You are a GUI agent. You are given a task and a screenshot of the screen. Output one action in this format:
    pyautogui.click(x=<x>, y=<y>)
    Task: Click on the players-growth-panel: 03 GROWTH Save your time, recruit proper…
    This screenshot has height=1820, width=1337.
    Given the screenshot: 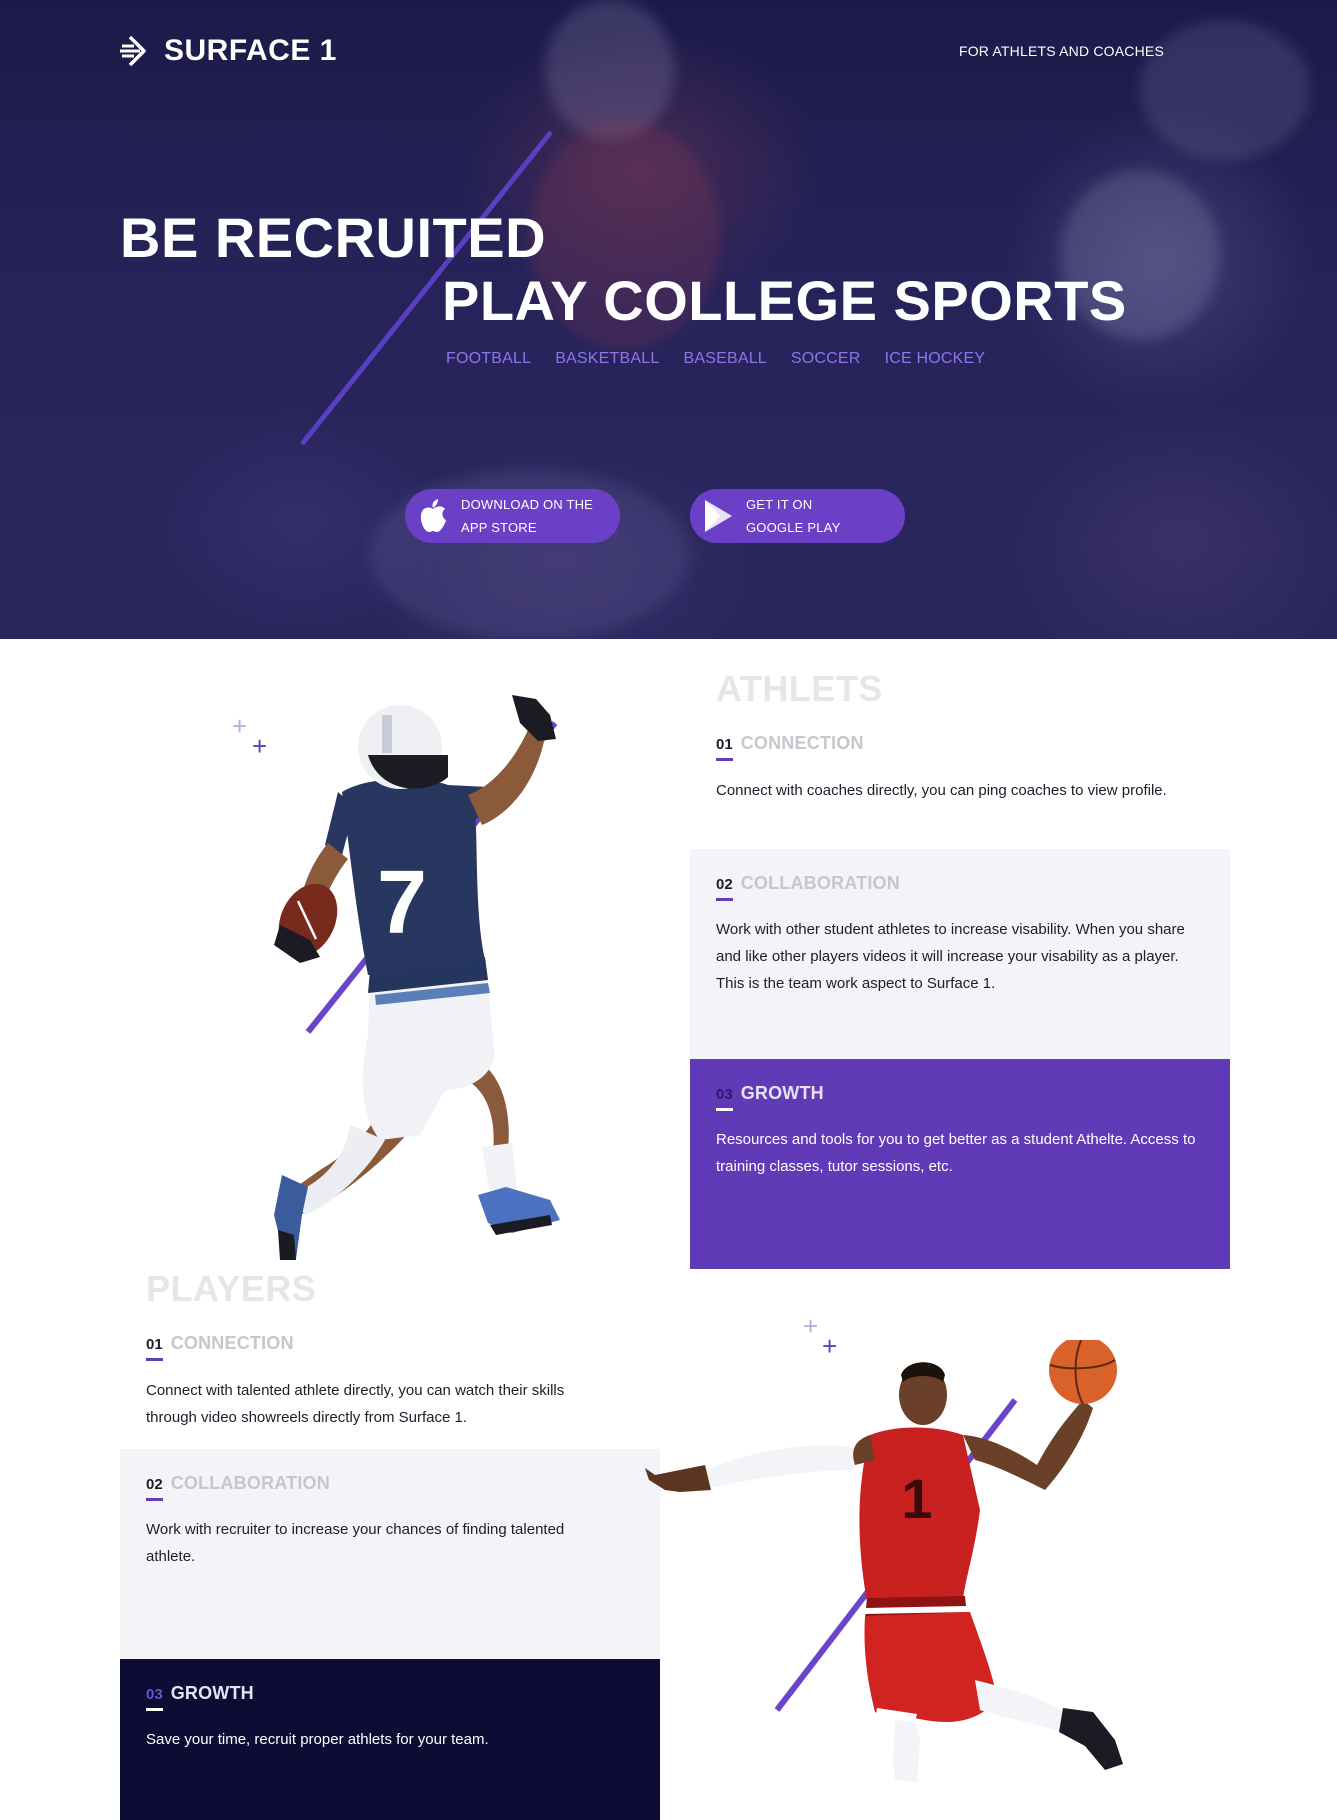 What is the action you would take?
    pyautogui.click(x=390, y=1739)
    